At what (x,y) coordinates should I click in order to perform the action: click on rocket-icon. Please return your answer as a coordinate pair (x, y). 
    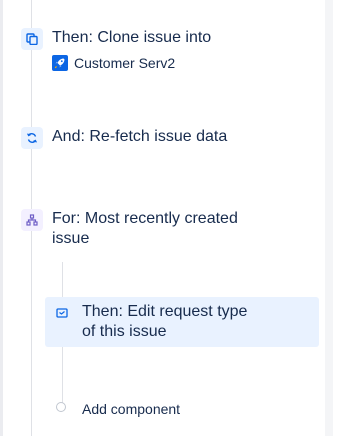
    Looking at the image, I should click on (60, 63).